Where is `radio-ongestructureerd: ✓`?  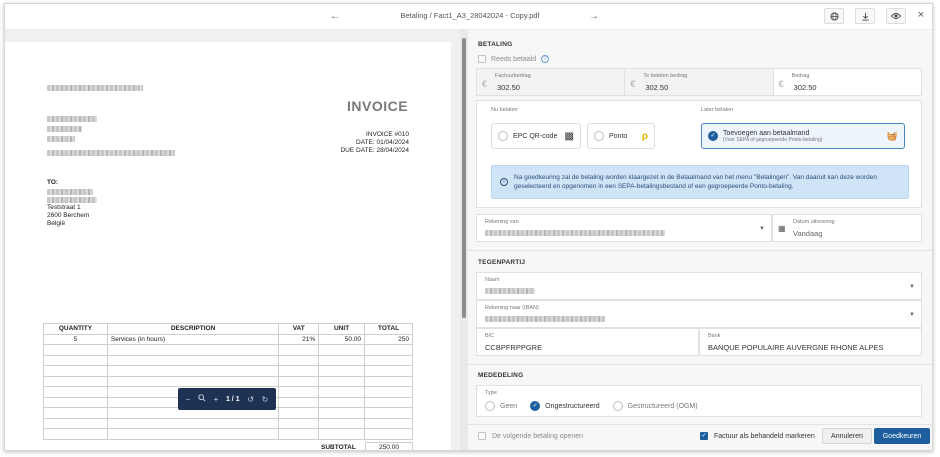
radio-ongestructureerd: ✓ is located at coordinates (535, 406).